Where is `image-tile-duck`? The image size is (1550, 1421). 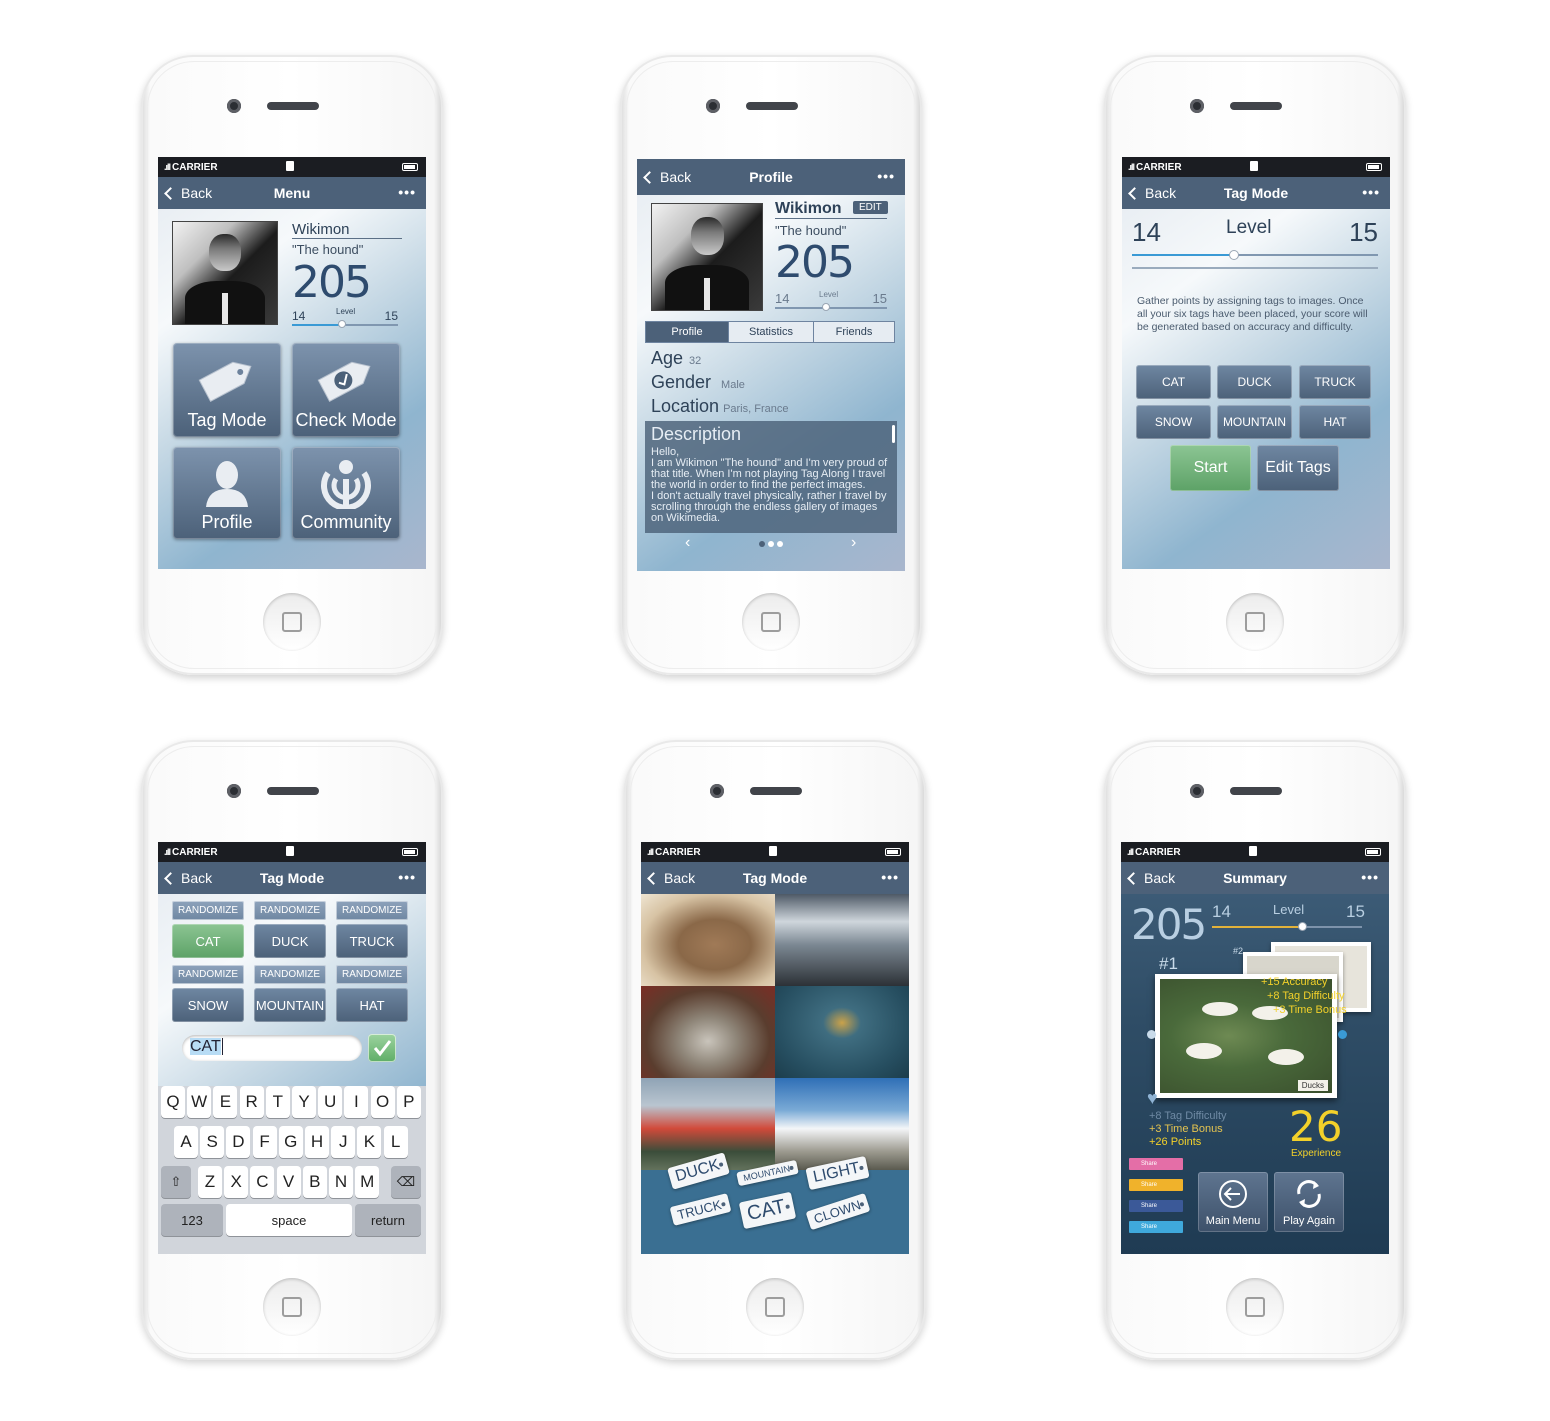
image-tile-duck is located at coordinates (842, 1032).